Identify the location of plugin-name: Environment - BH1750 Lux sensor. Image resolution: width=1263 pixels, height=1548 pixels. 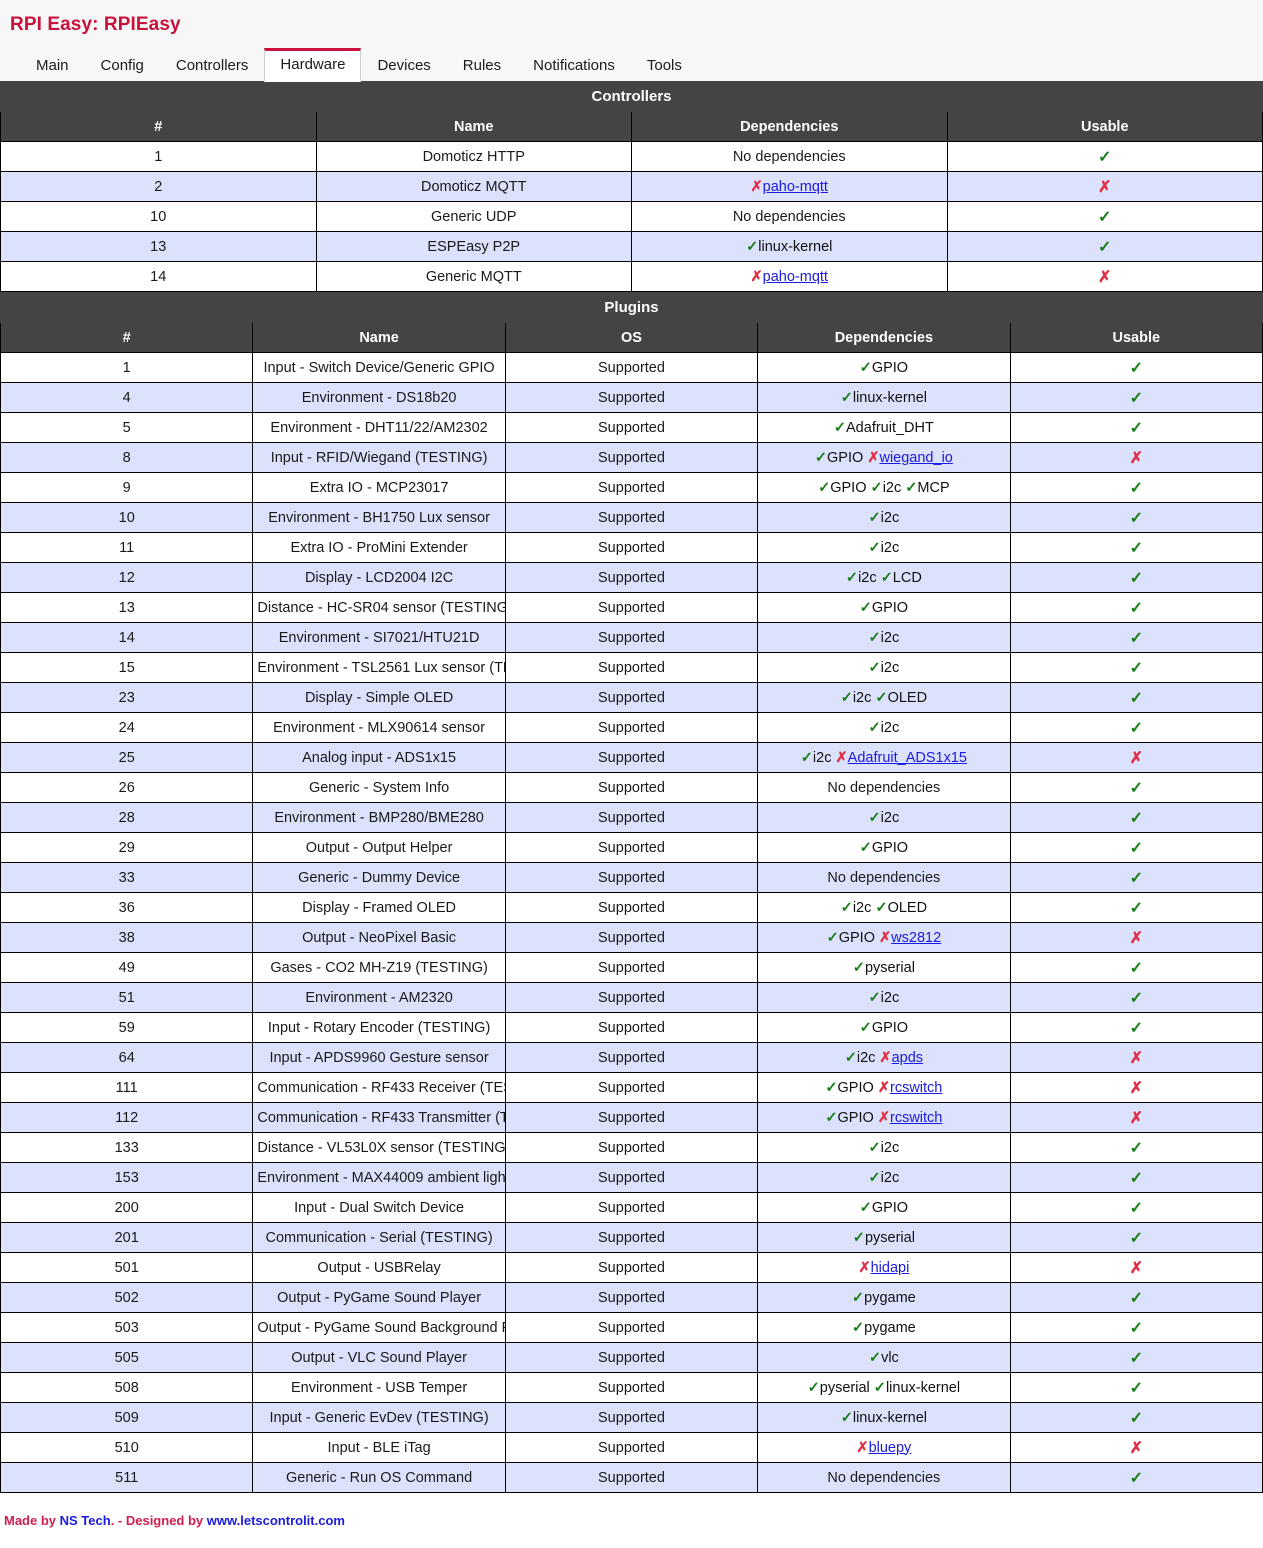
(379, 517).